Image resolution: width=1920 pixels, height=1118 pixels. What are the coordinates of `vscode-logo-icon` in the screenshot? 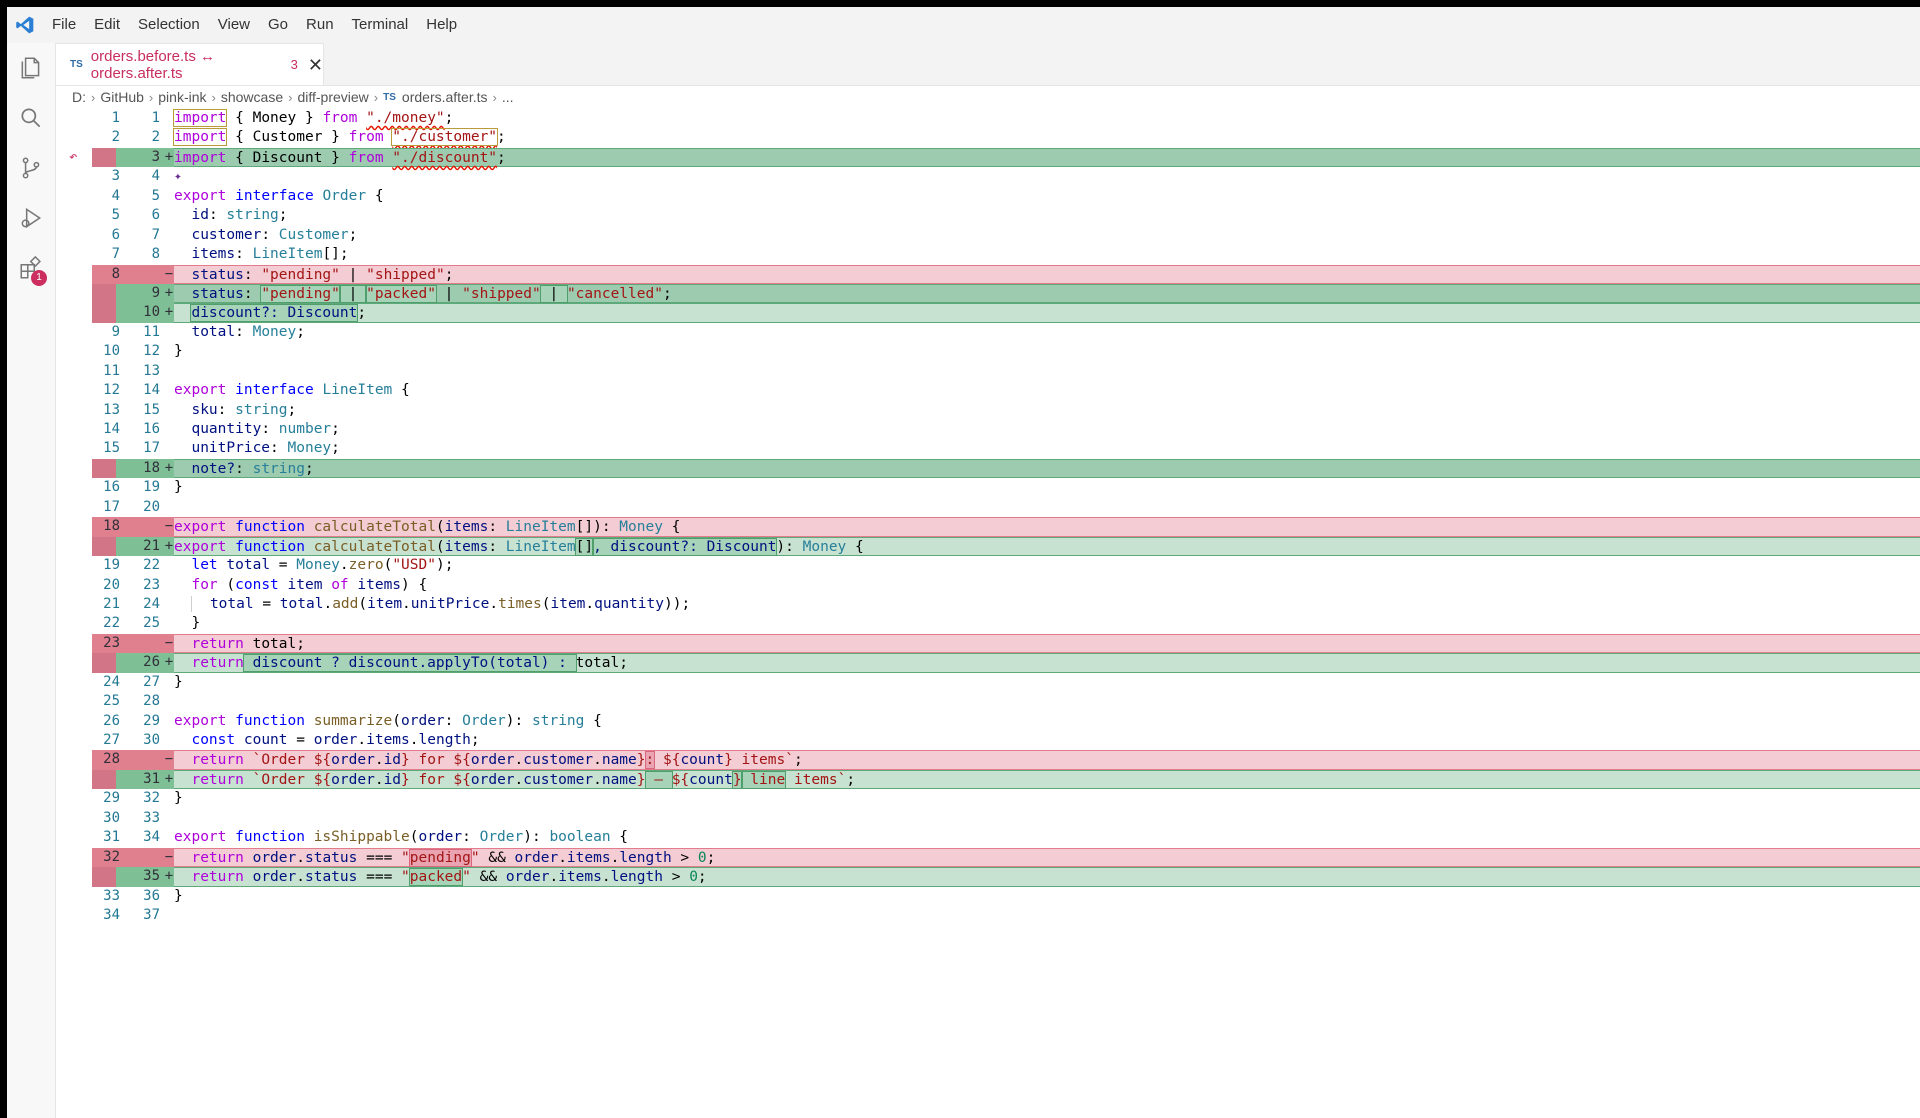 It's located at (25, 25).